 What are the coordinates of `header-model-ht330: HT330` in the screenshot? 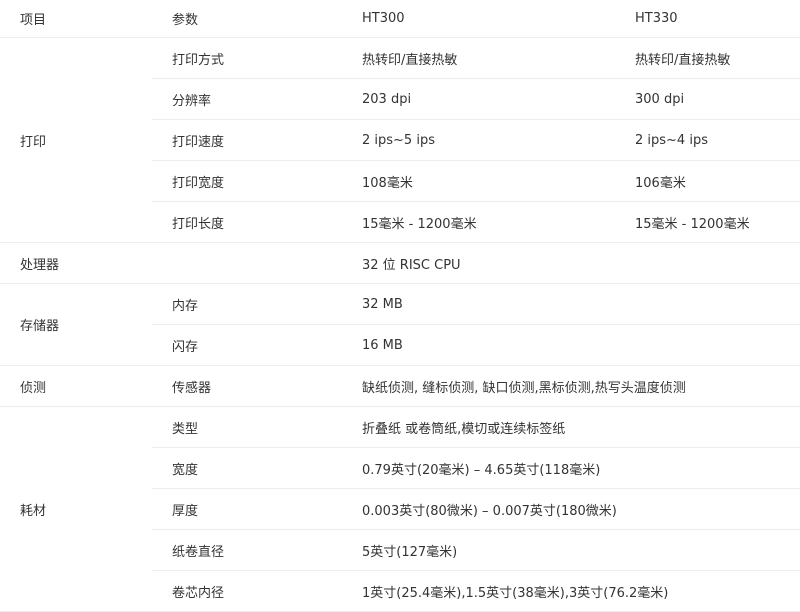 It's located at (707, 19).